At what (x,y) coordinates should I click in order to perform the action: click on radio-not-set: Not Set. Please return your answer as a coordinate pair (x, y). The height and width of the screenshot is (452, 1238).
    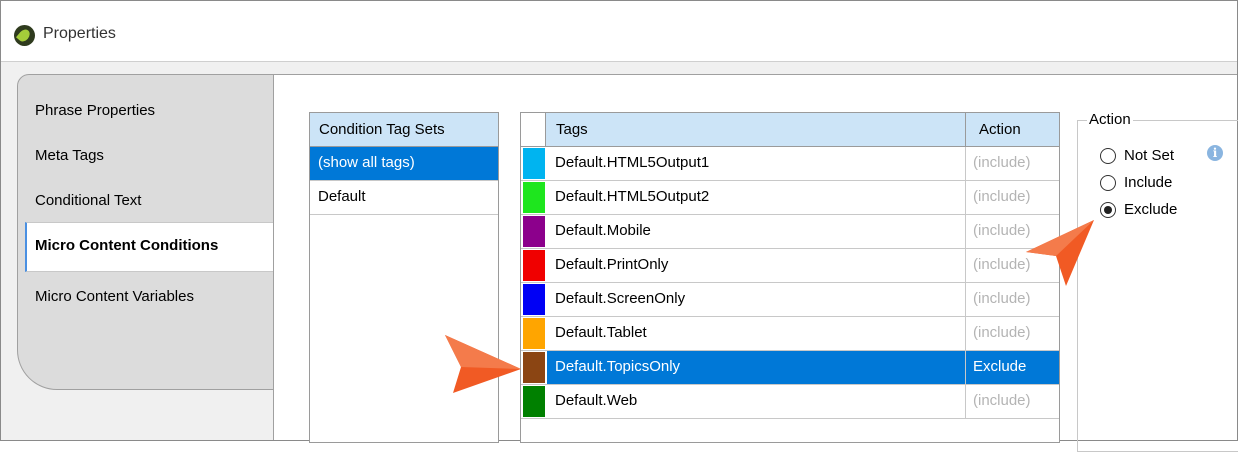
    Looking at the image, I should click on (1137, 155).